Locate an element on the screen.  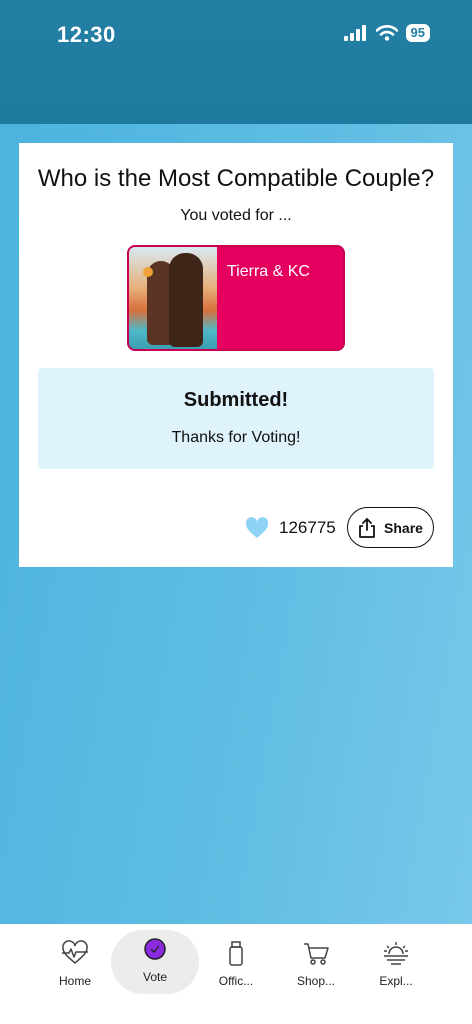
share-label: Share is located at coordinates (403, 527).